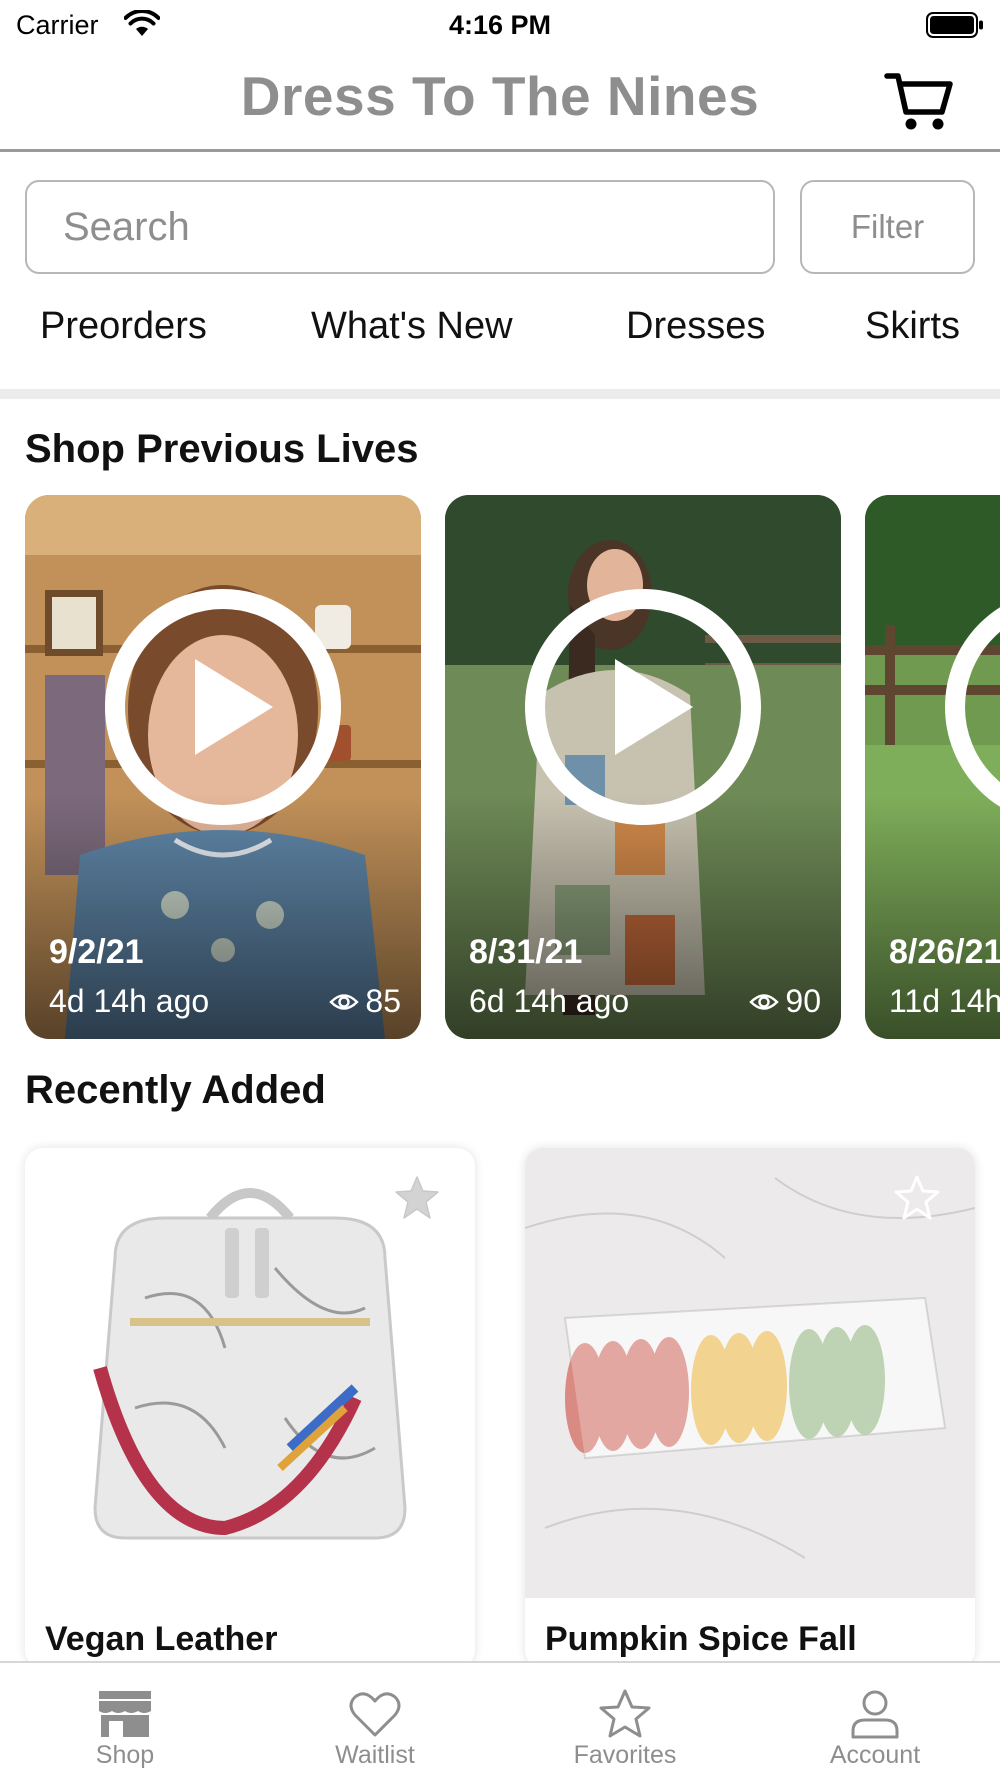 This screenshot has height=1778, width=1000. What do you see at coordinates (954, 25) in the screenshot?
I see `battery-icon` at bounding box center [954, 25].